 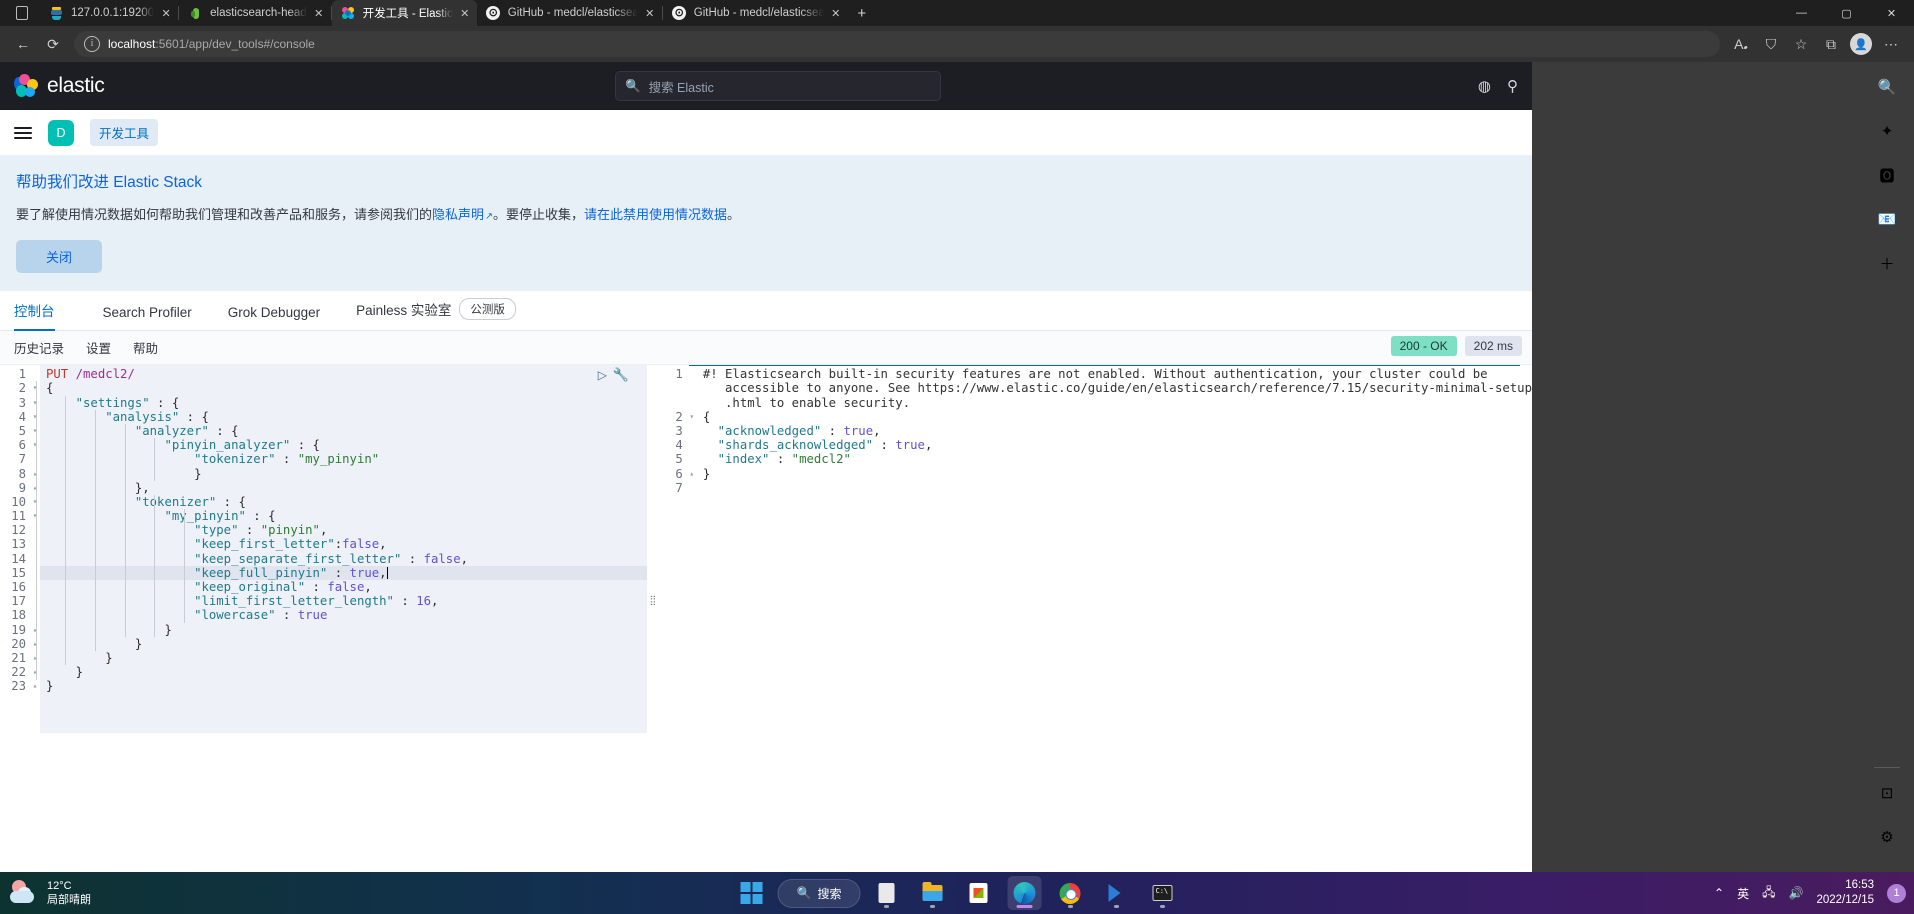 I want to click on browser-tab-4: ⊙ GitHub - medcl/elasticsearch-ana ✕, so click(x=755, y=13).